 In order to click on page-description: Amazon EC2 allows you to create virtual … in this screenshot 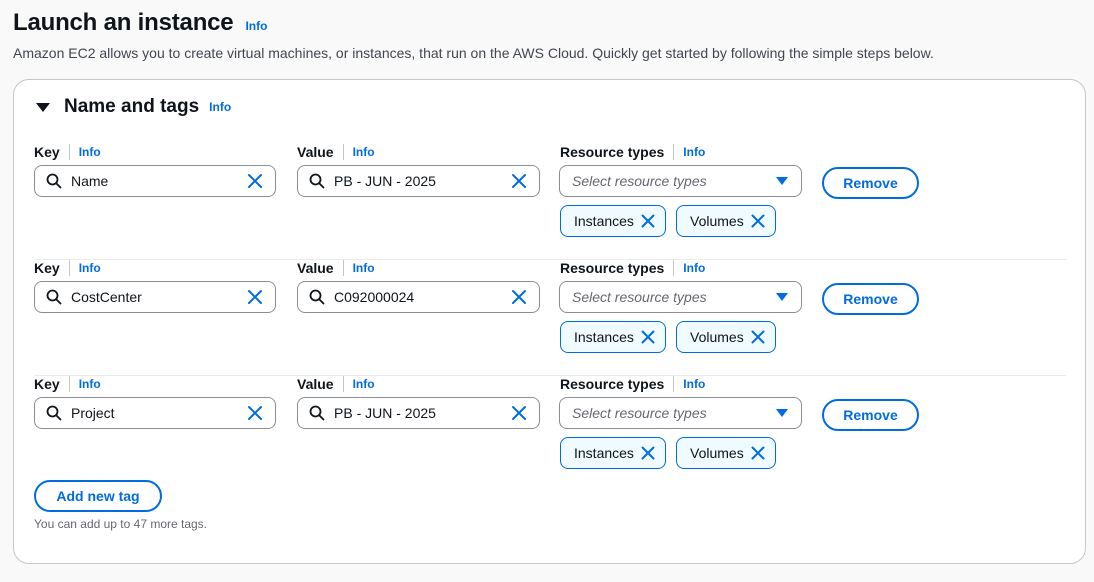, I will do `click(473, 53)`.